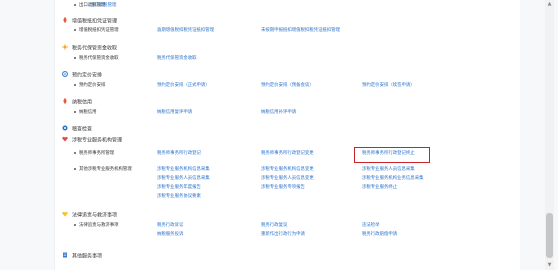  What do you see at coordinates (85, 113) in the screenshot?
I see `sub-tax-credit: 纳税信用` at bounding box center [85, 113].